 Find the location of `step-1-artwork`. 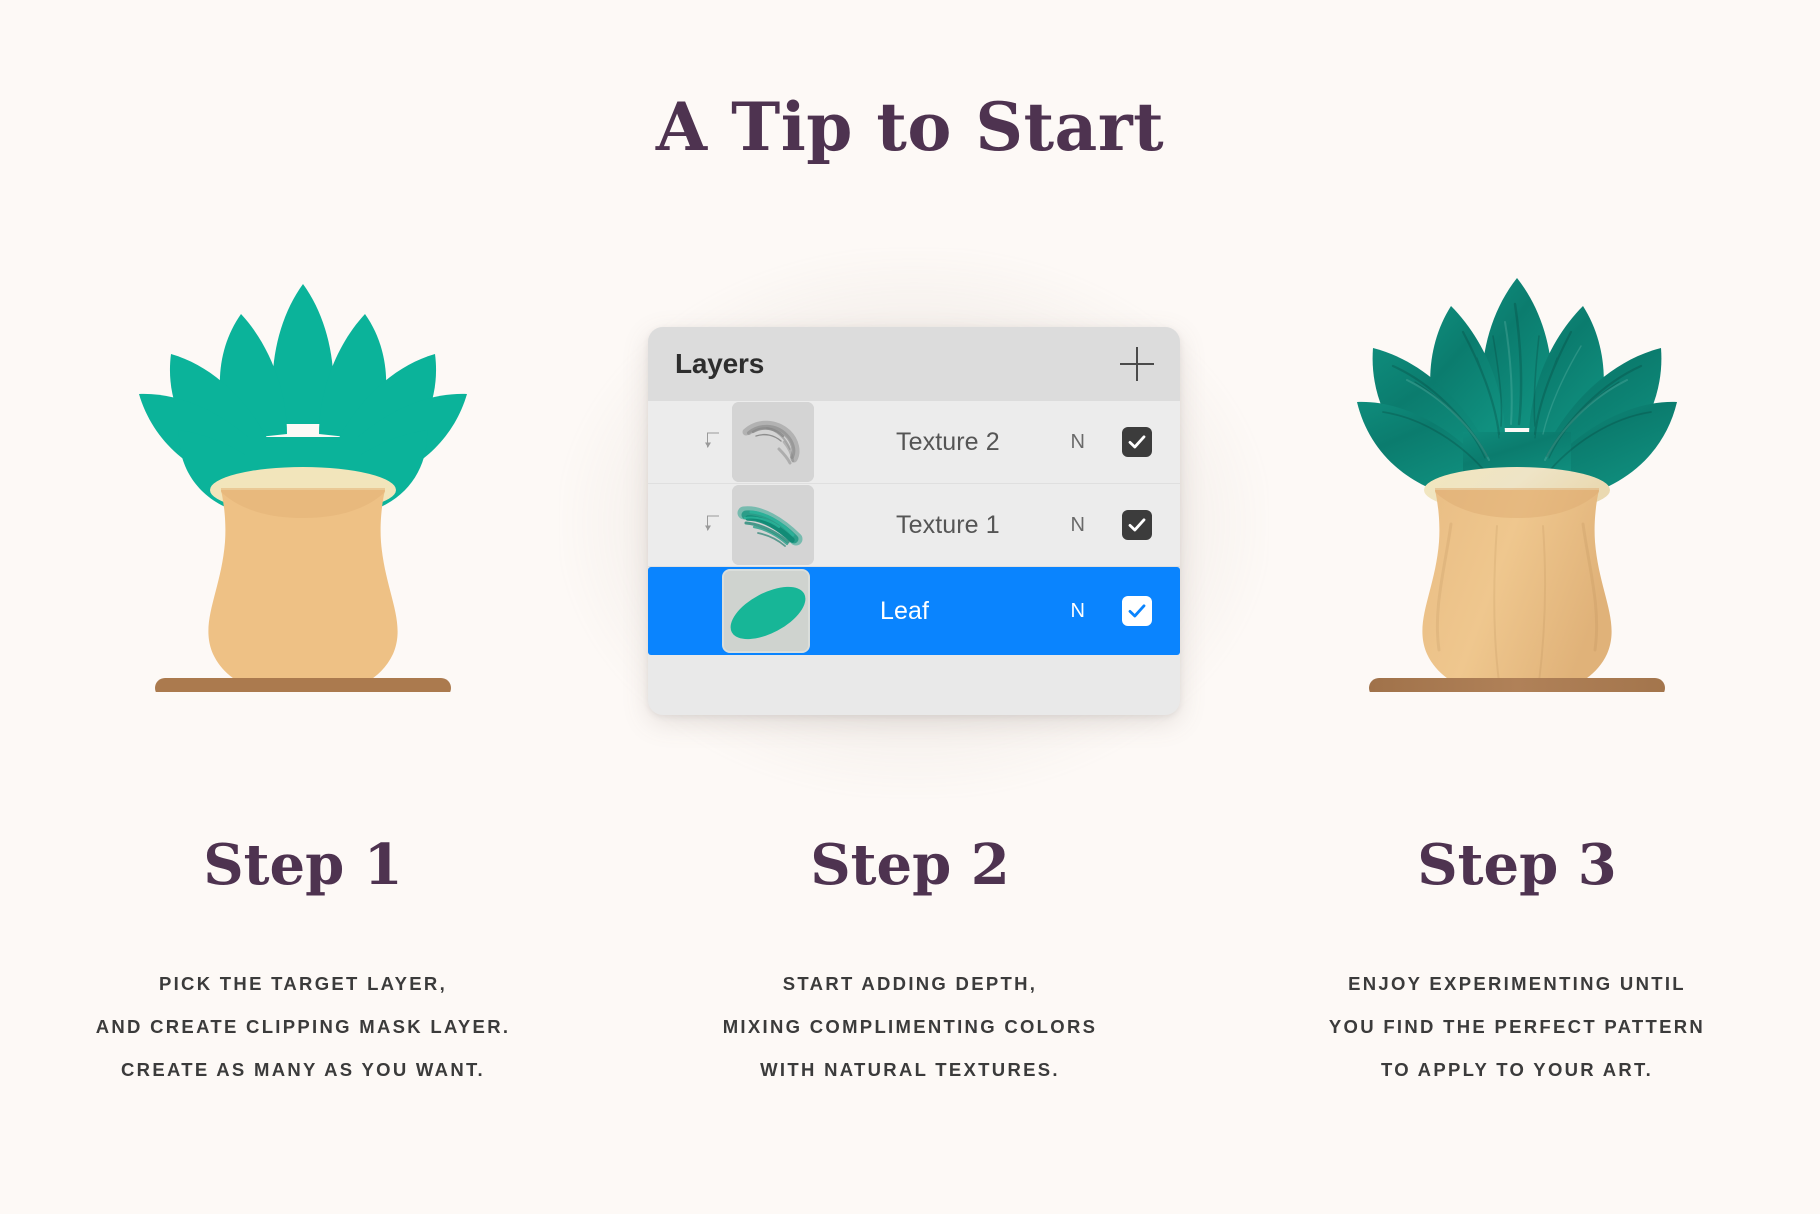

step-1-artwork is located at coordinates (303, 477).